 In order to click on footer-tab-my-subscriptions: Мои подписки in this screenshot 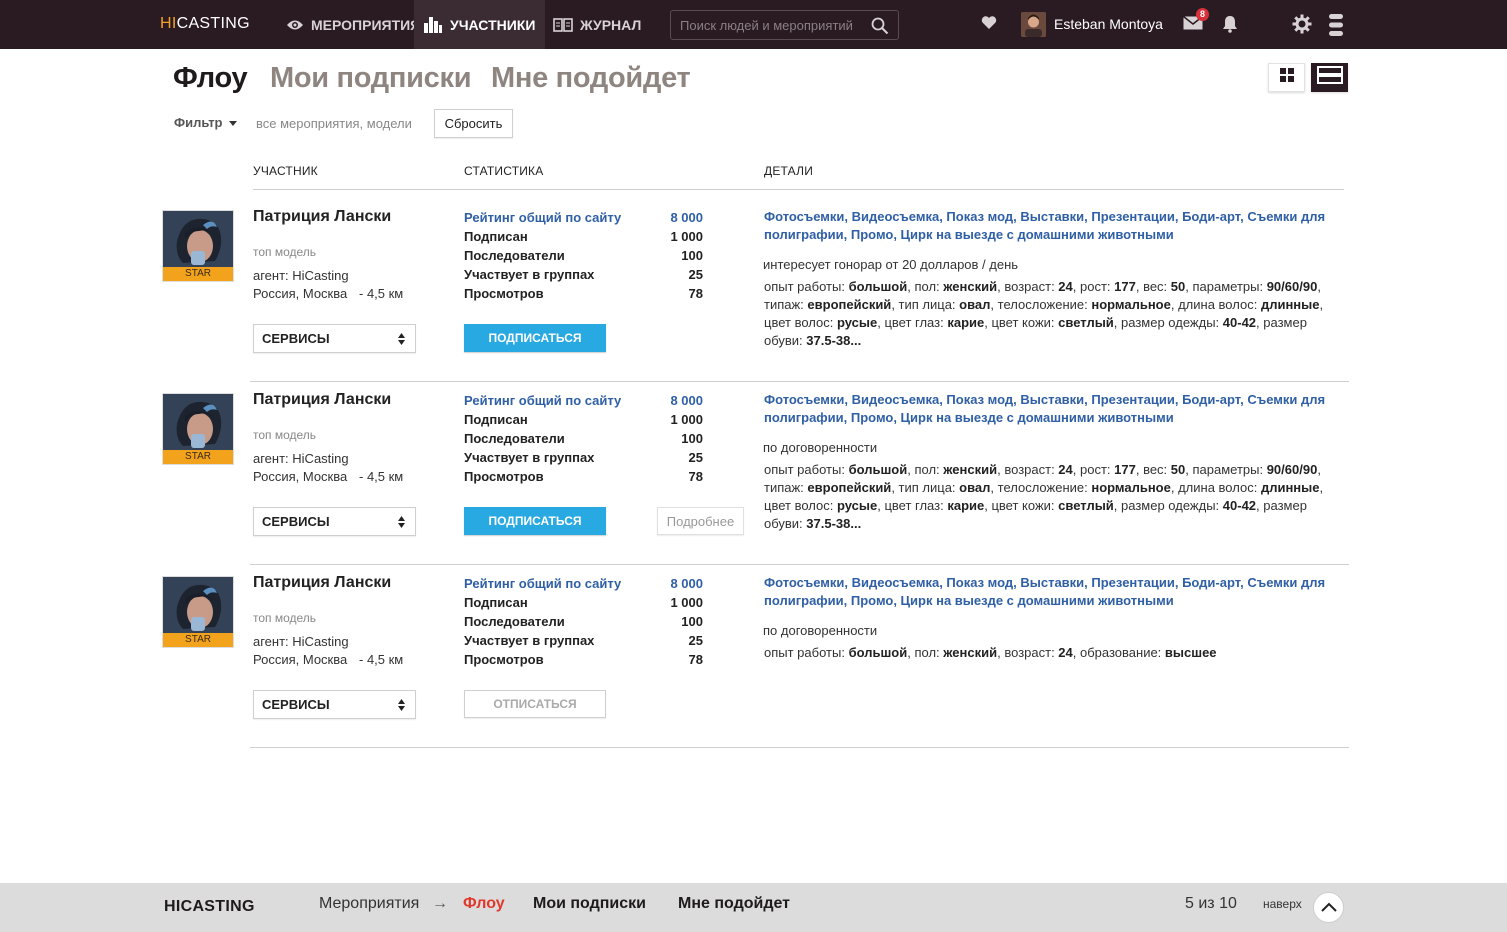, I will do `click(589, 904)`.